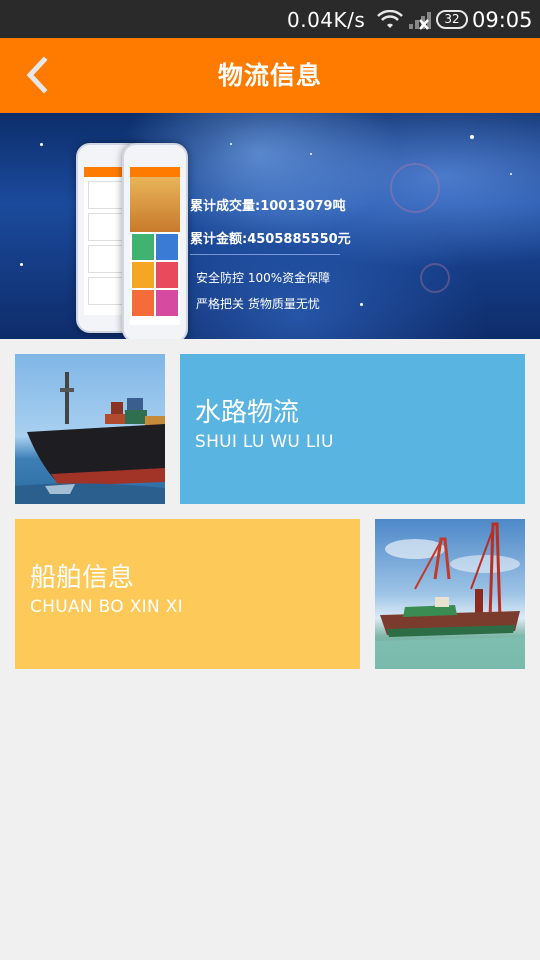  What do you see at coordinates (303, 206) in the screenshot?
I see `banner-volume-value: 10013079吨` at bounding box center [303, 206].